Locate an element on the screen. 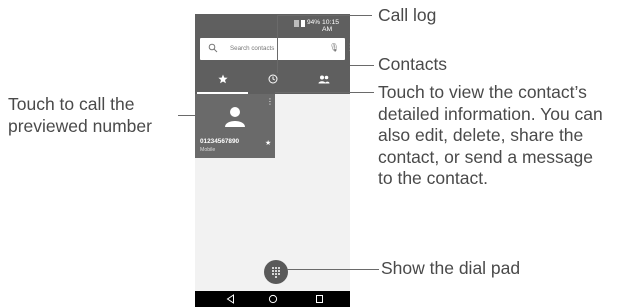  search-icon is located at coordinates (213, 48).